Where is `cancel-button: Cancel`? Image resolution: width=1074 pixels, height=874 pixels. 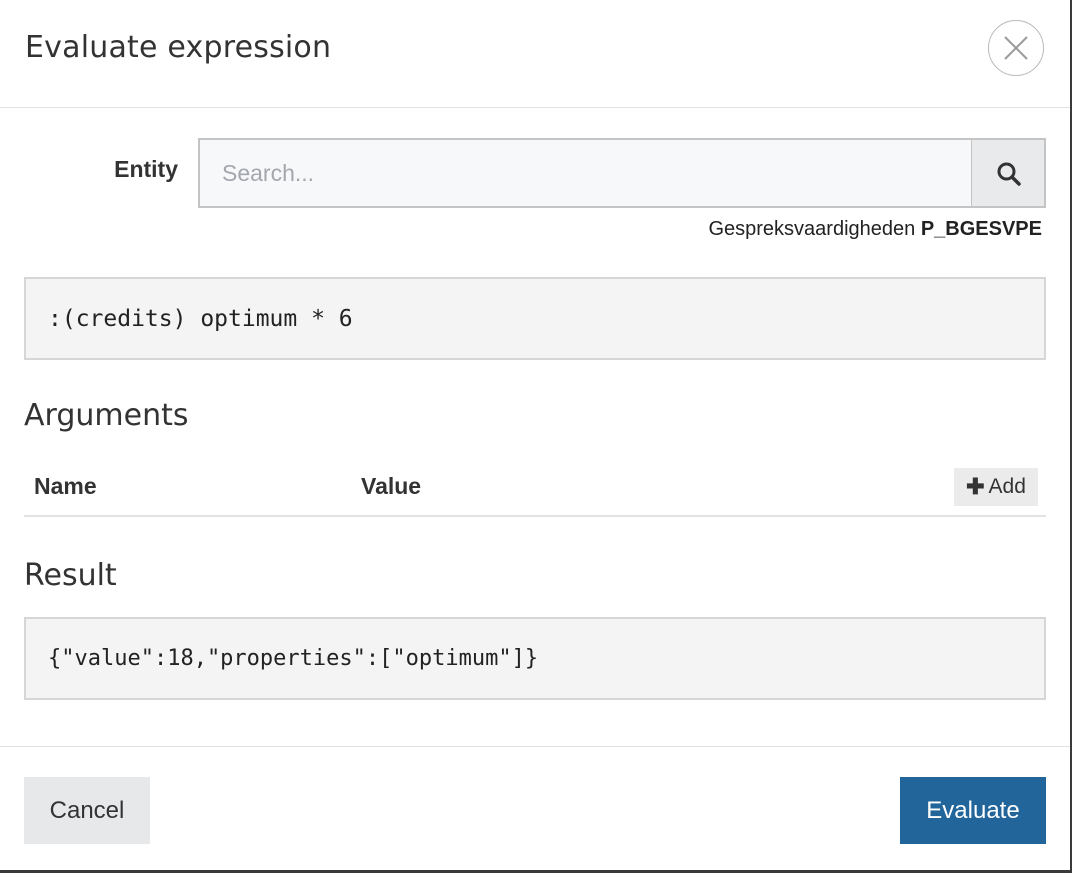
cancel-button: Cancel is located at coordinates (87, 810).